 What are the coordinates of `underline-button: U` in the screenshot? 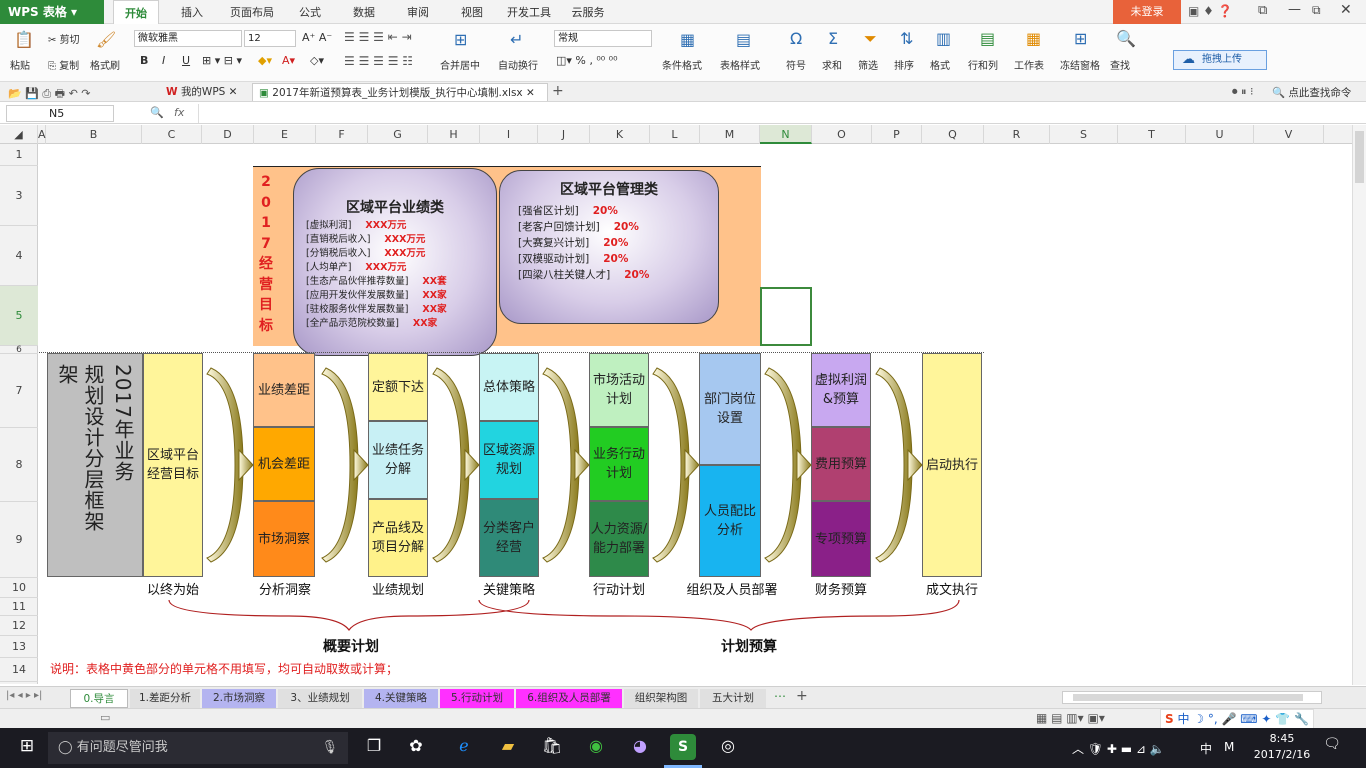 It's located at (186, 60).